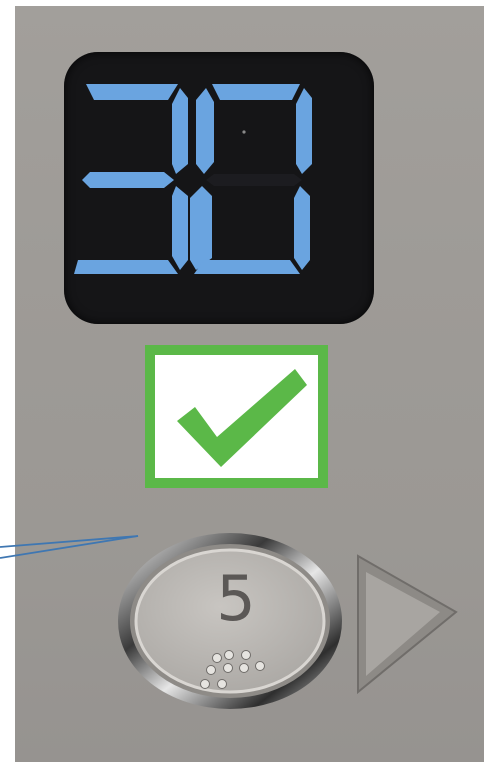 This screenshot has width=484, height=762. Describe the element at coordinates (236, 598) in the screenshot. I see `floor-number-label: 5` at that location.